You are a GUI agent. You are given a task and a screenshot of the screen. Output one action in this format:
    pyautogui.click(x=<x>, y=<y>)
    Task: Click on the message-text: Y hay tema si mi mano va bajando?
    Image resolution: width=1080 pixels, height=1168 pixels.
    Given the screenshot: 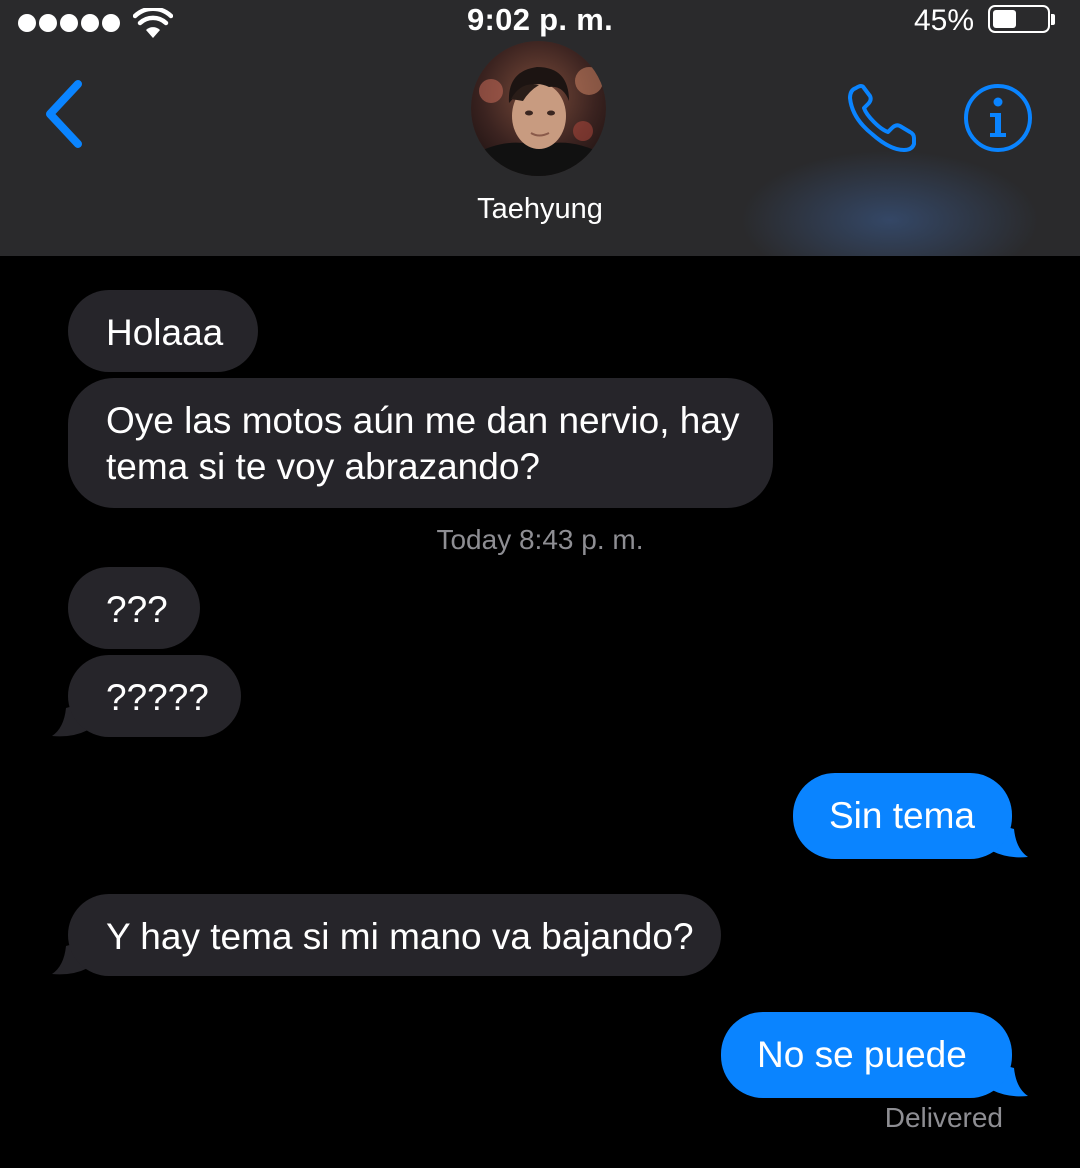 What is the action you would take?
    pyautogui.click(x=400, y=936)
    